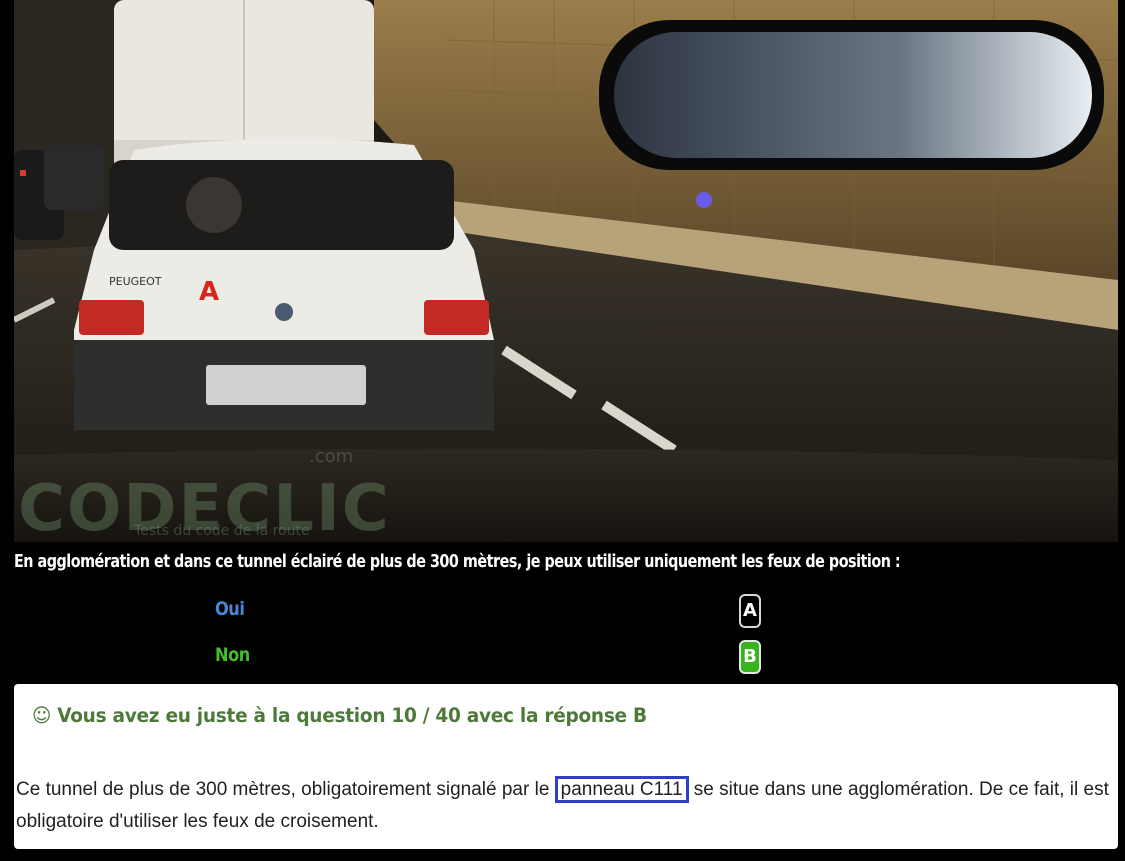 The image size is (1125, 861). Describe the element at coordinates (135, 281) in the screenshot. I see `car-make-text: PEUGEOT` at that location.